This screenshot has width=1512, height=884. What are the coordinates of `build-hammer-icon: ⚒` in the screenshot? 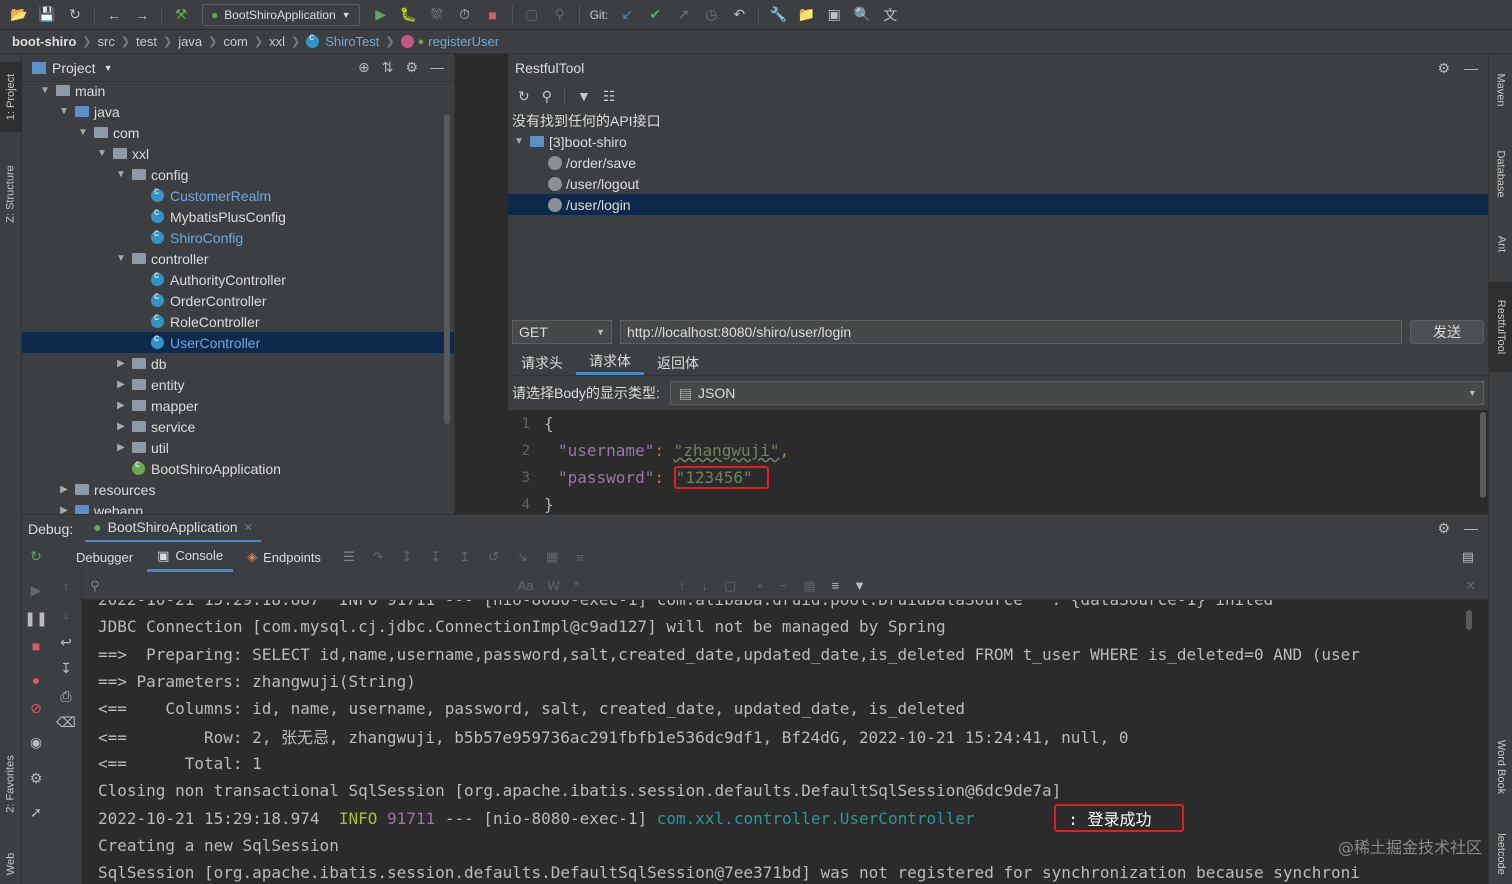 It's located at (181, 15).